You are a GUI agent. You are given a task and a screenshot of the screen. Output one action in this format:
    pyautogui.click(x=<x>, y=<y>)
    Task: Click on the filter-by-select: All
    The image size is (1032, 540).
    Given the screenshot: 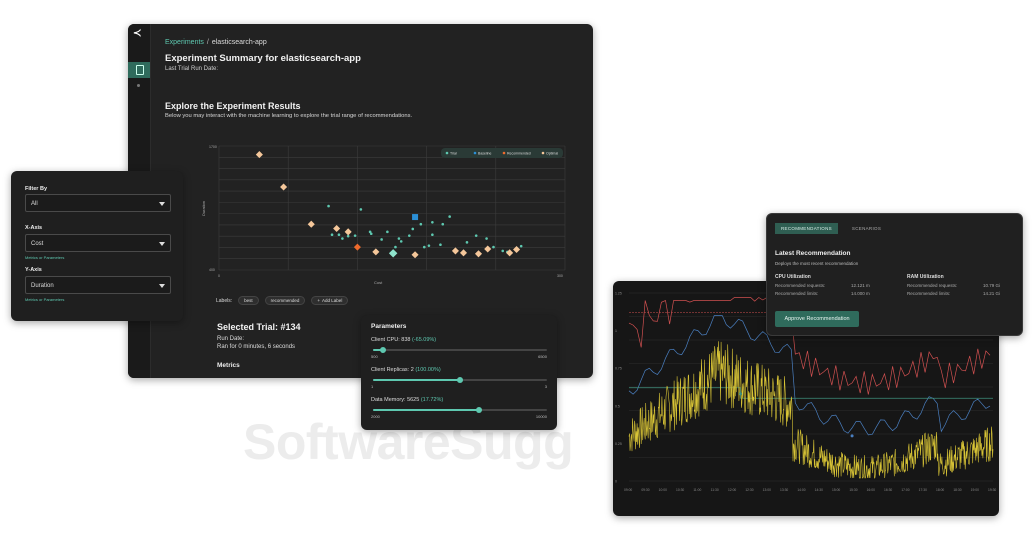 What is the action you would take?
    pyautogui.click(x=98, y=203)
    